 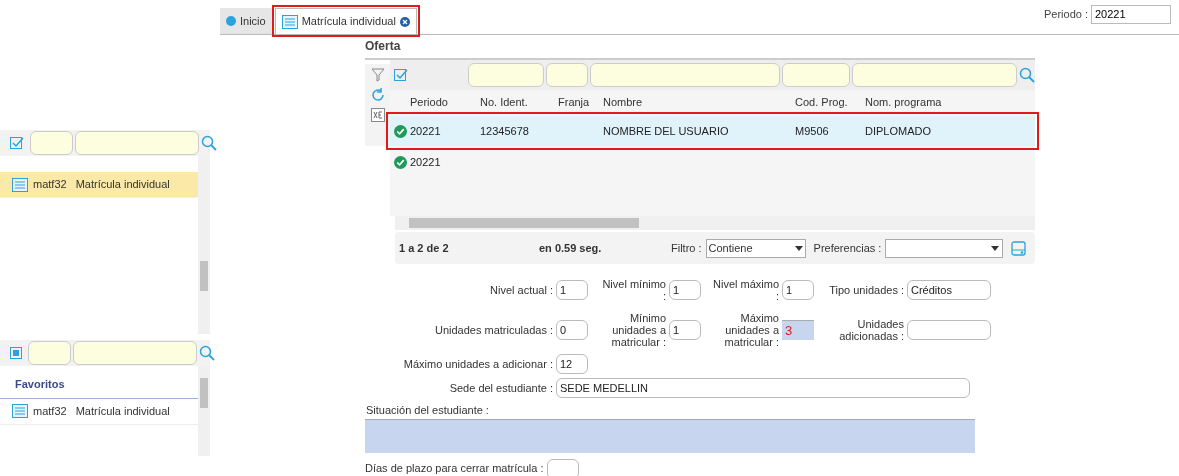 What do you see at coordinates (666, 130) in the screenshot?
I see `table-cell: NOMBRE DEL USUARIO` at bounding box center [666, 130].